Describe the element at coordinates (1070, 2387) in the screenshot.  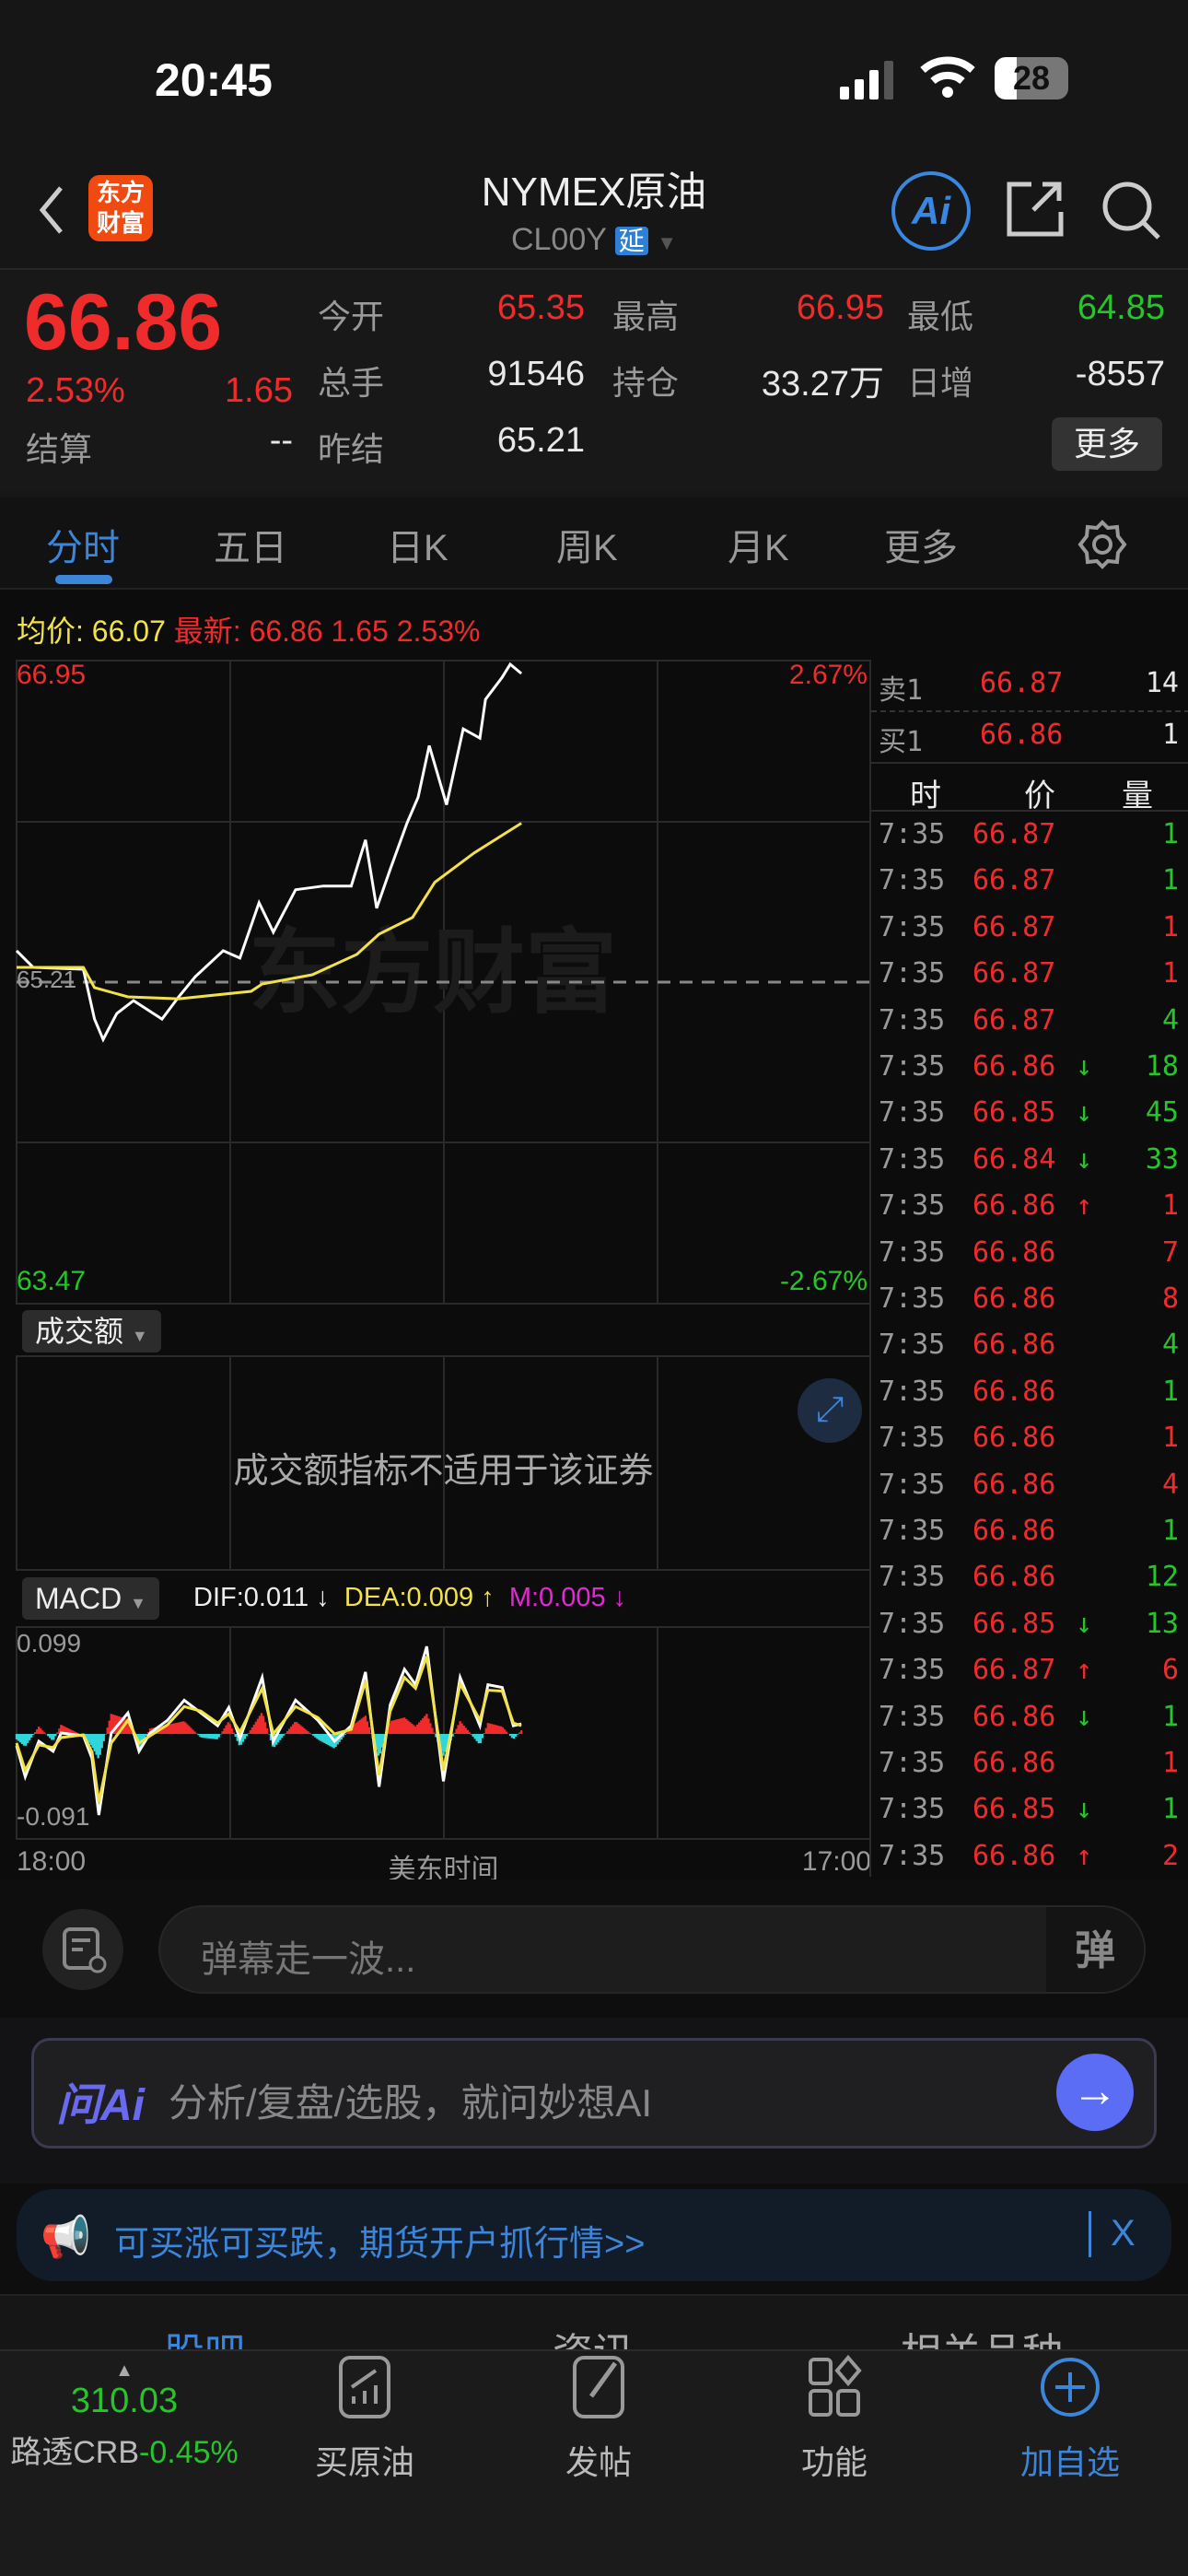
I see `plus-circle-icon` at that location.